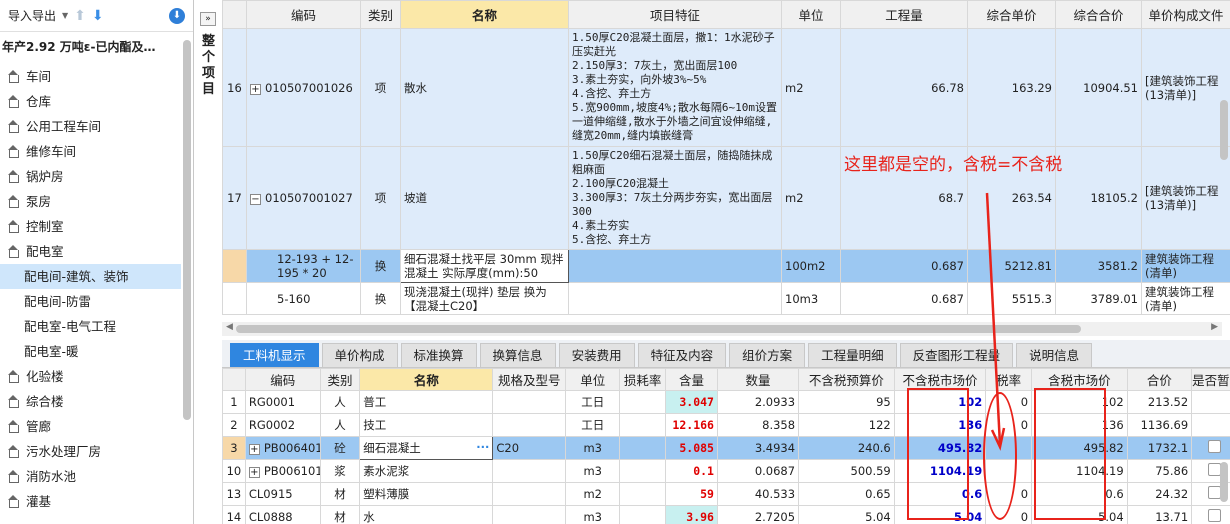  What do you see at coordinates (938, 454) in the screenshot?
I see `highlight-box-market-price` at bounding box center [938, 454].